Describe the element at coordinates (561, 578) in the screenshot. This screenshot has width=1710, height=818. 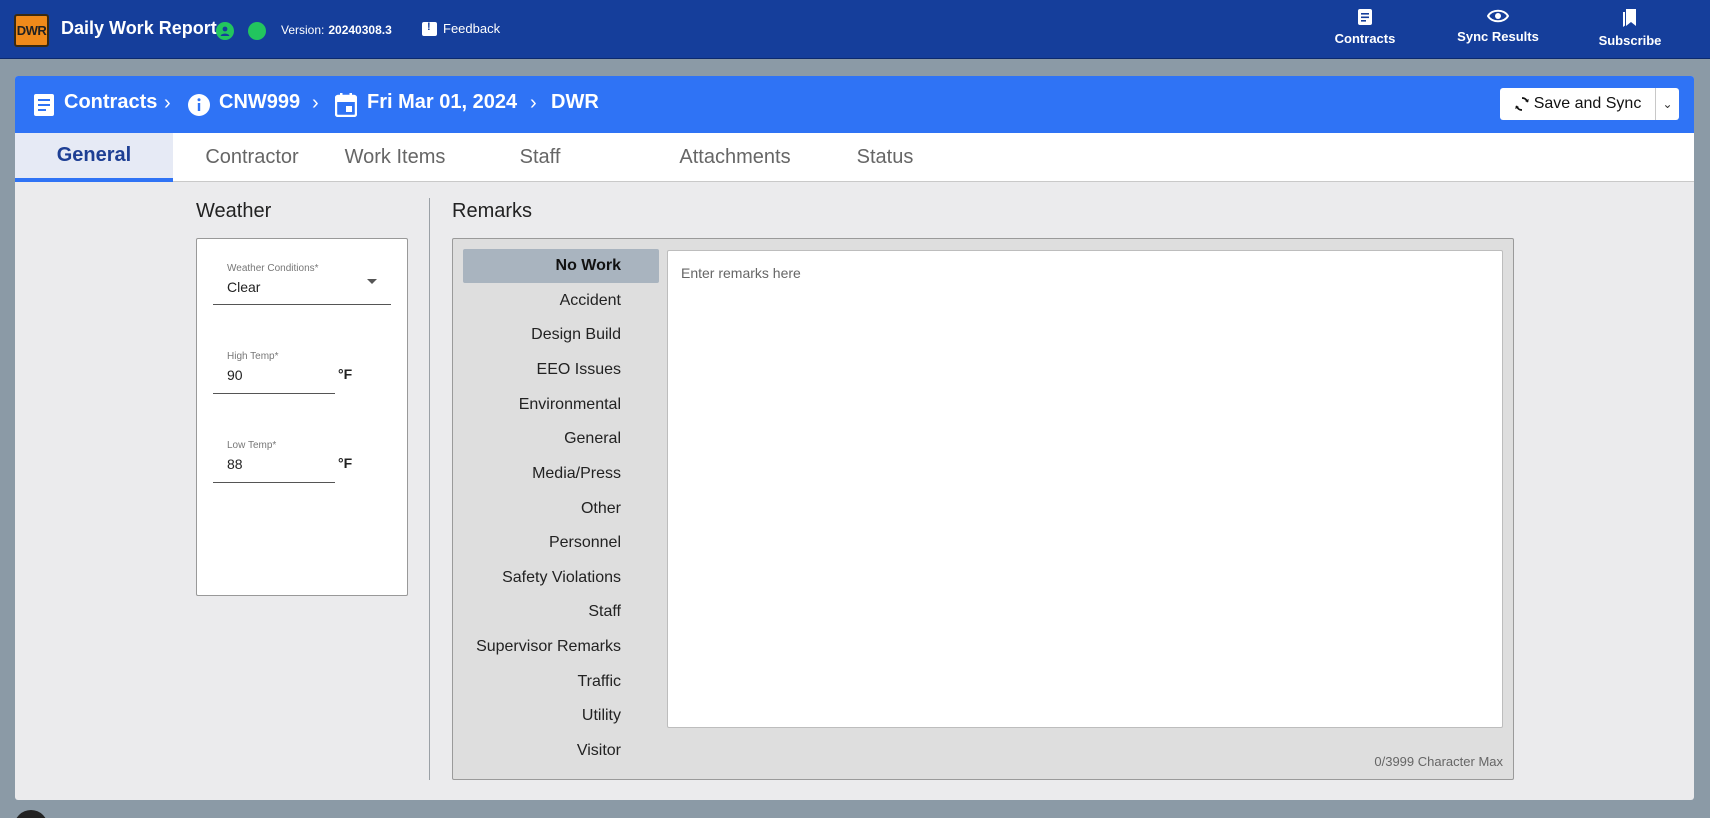
I see `category-safety-violations: Safety Violations` at that location.